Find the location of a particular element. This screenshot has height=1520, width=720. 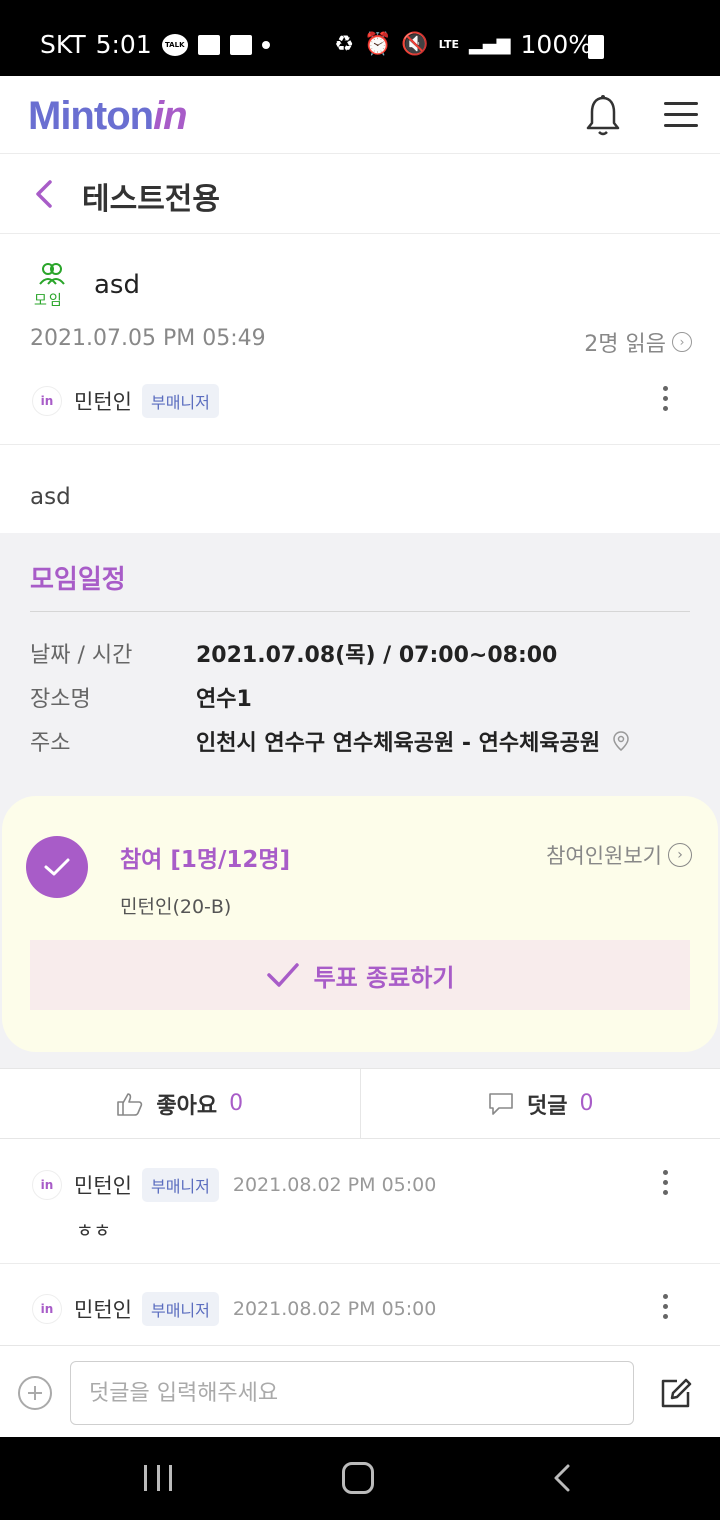

comment-count: 0 is located at coordinates (586, 1103).